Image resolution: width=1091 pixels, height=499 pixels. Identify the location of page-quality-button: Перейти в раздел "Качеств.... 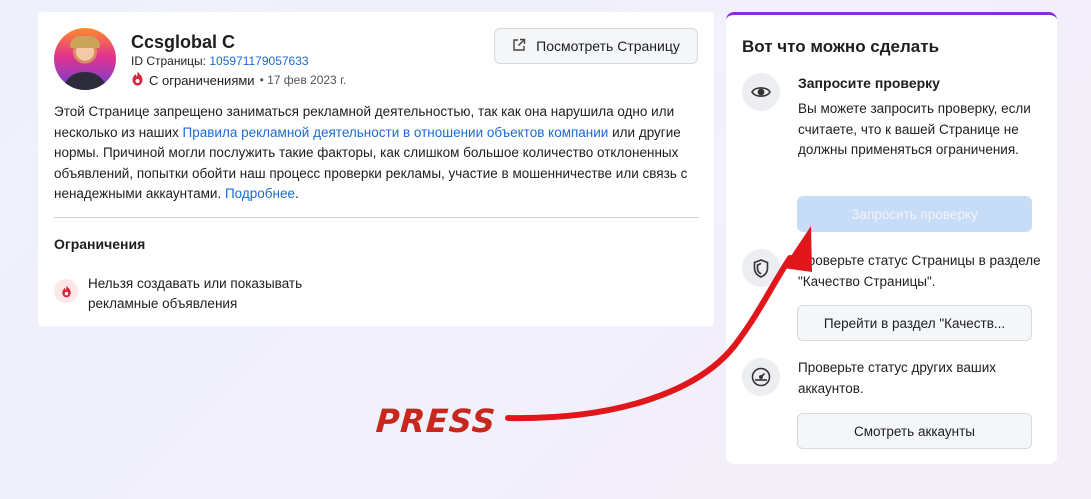
(914, 323).